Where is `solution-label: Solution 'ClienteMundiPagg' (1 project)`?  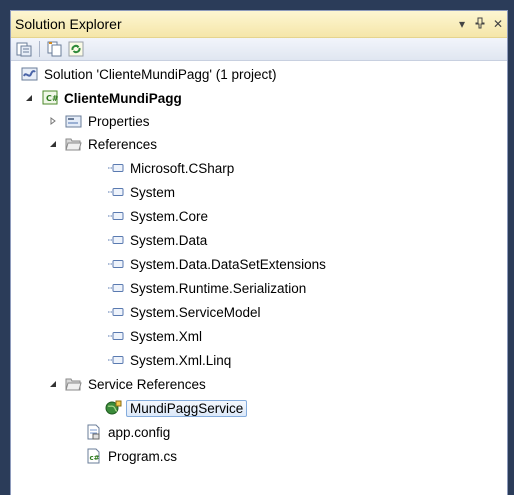
solution-label: Solution 'ClienteMundiPagg' (1 project) is located at coordinates (160, 74).